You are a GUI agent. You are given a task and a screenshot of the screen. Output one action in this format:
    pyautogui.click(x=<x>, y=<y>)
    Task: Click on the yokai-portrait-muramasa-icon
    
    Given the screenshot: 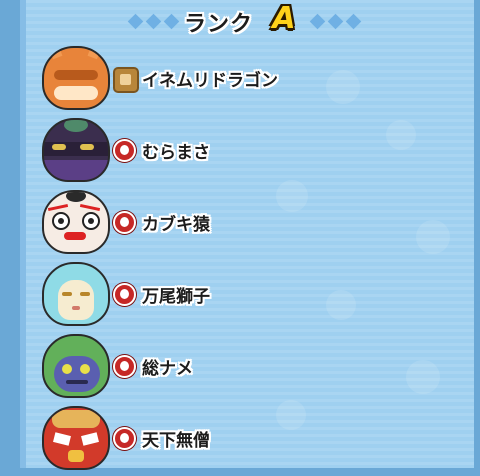 What is the action you would take?
    pyautogui.click(x=76, y=150)
    